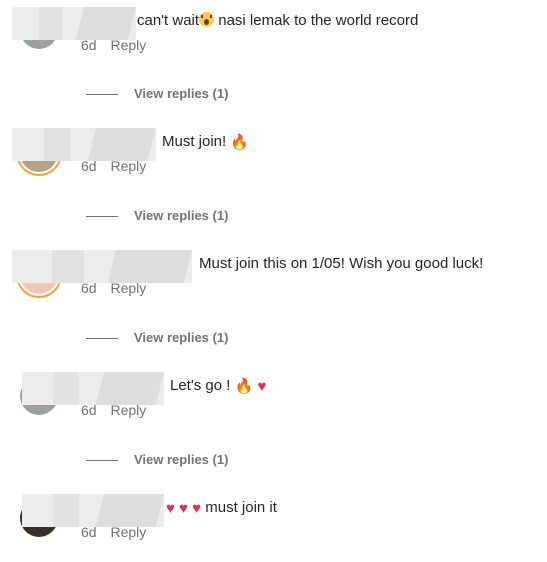  I want to click on comment-item: Must join! 🔥 6d Reply, so click(273, 158).